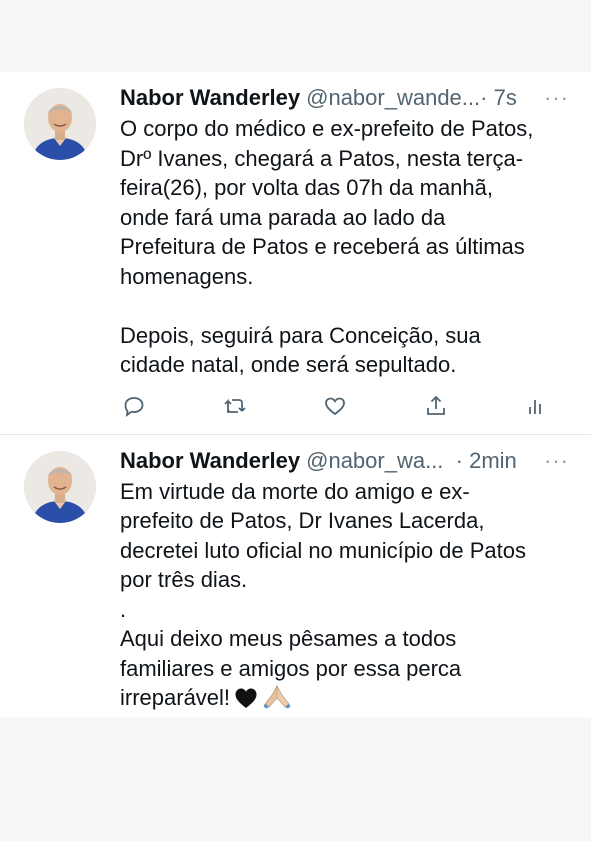 The height and width of the screenshot is (841, 591). I want to click on tweet-timestamp: · 2min, so click(480, 461).